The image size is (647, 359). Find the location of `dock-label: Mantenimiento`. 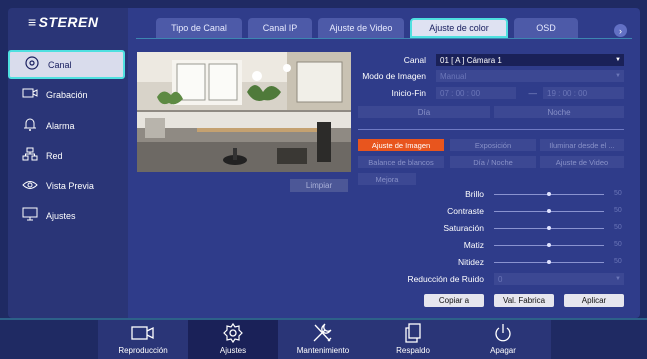

dock-label: Mantenimiento is located at coordinates (323, 350).